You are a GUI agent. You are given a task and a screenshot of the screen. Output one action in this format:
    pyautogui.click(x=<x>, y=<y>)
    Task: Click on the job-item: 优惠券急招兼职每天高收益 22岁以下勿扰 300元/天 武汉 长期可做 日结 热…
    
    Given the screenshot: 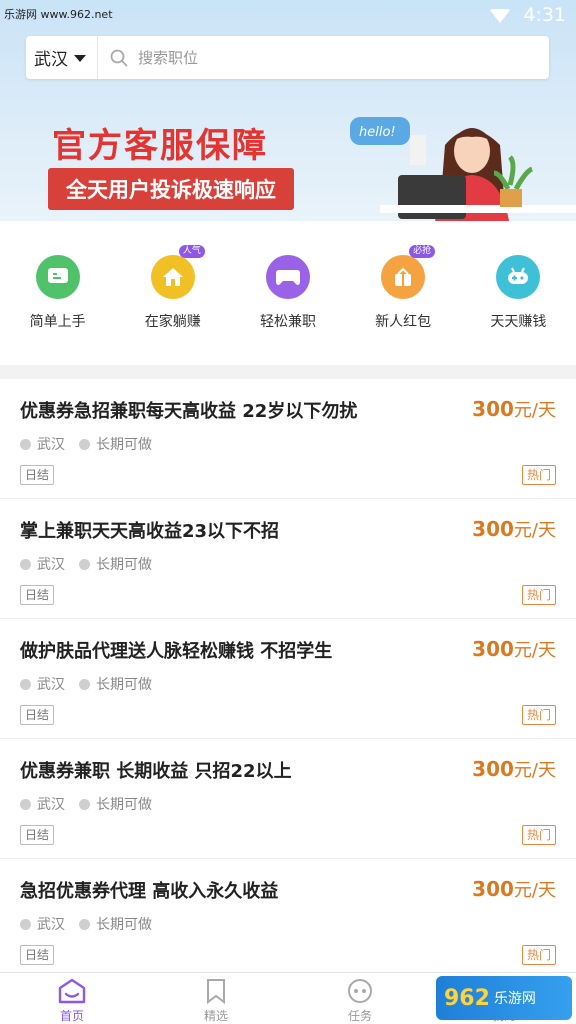 What is the action you would take?
    pyautogui.click(x=288, y=439)
    